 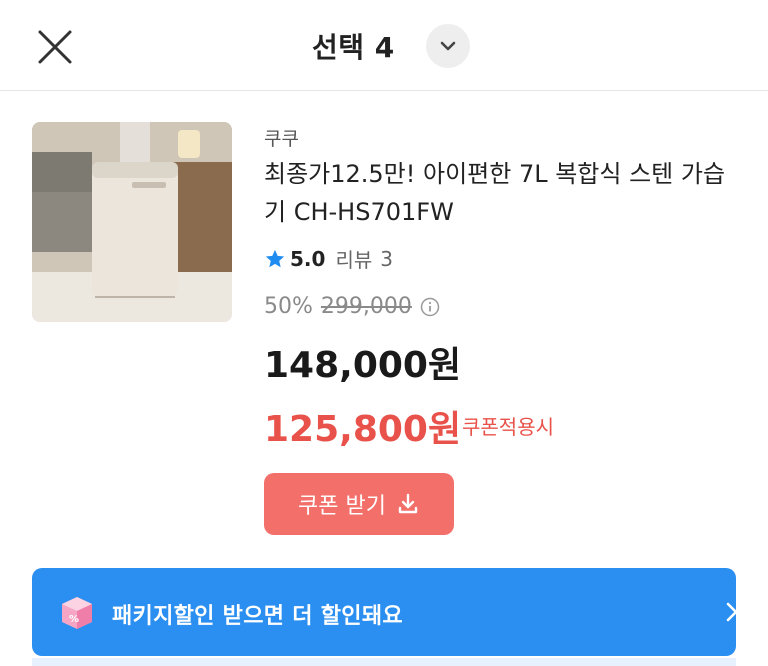 What do you see at coordinates (342, 506) in the screenshot?
I see `coupon-button-label: 쿠폰 받기` at bounding box center [342, 506].